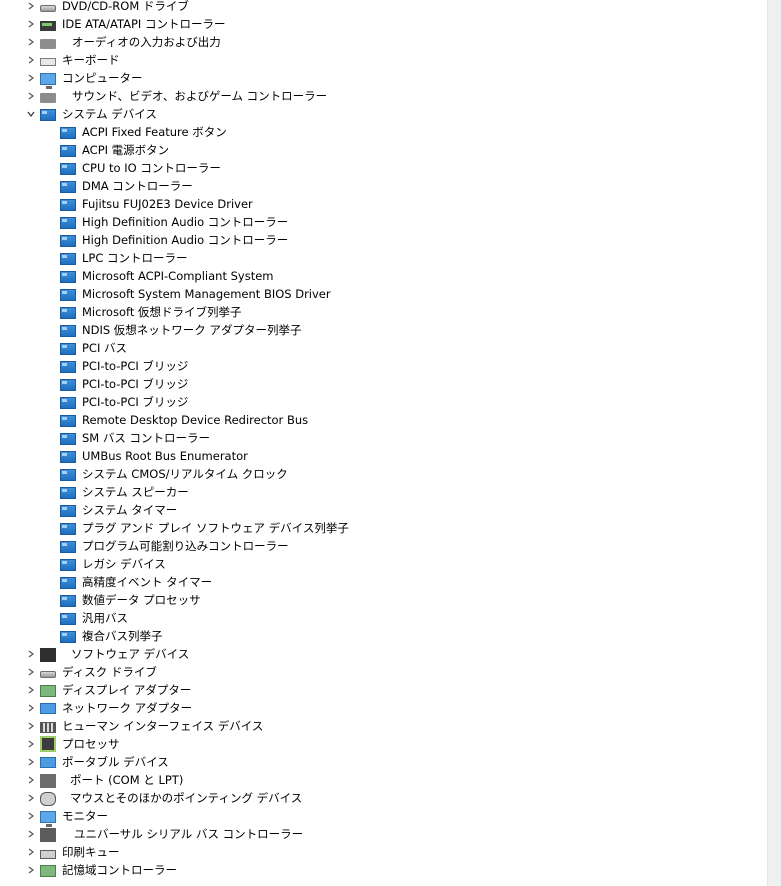  Describe the element at coordinates (185, 474) in the screenshot. I see `tree-child-label: システム CMOS/リアルタイム クロック` at that location.